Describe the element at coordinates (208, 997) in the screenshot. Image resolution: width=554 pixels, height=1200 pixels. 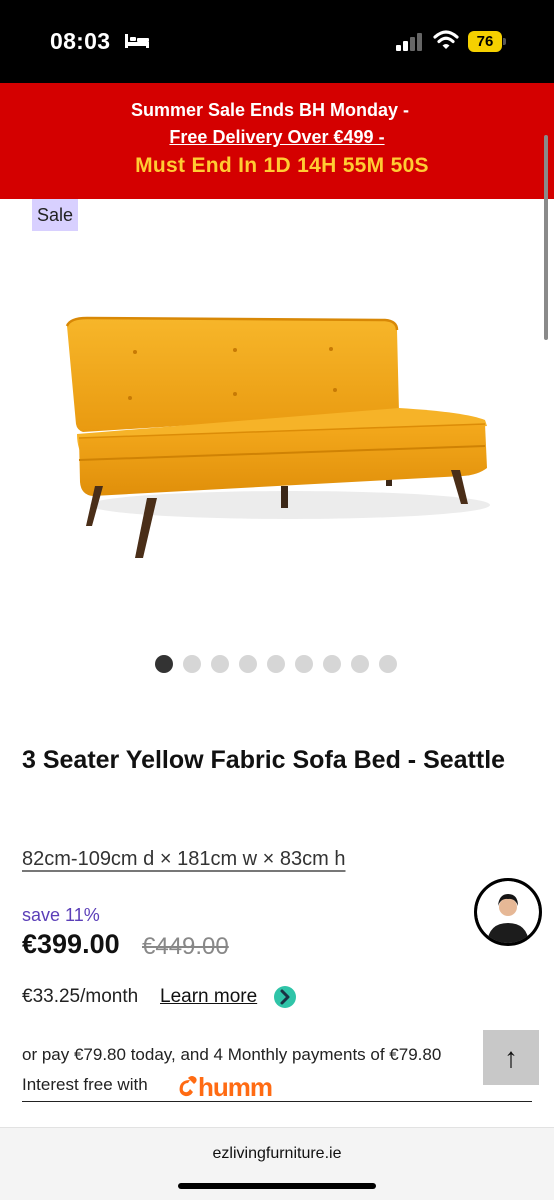
I see `learn-more-link: Learn more` at that location.